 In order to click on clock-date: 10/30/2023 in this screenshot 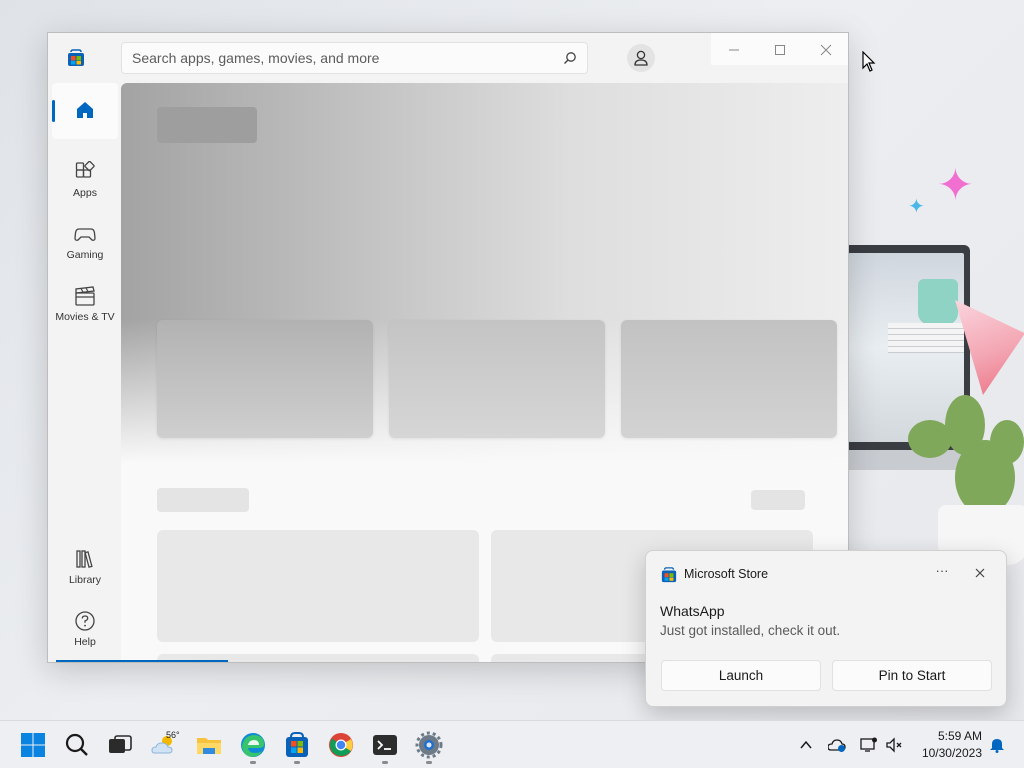, I will do `click(948, 753)`.